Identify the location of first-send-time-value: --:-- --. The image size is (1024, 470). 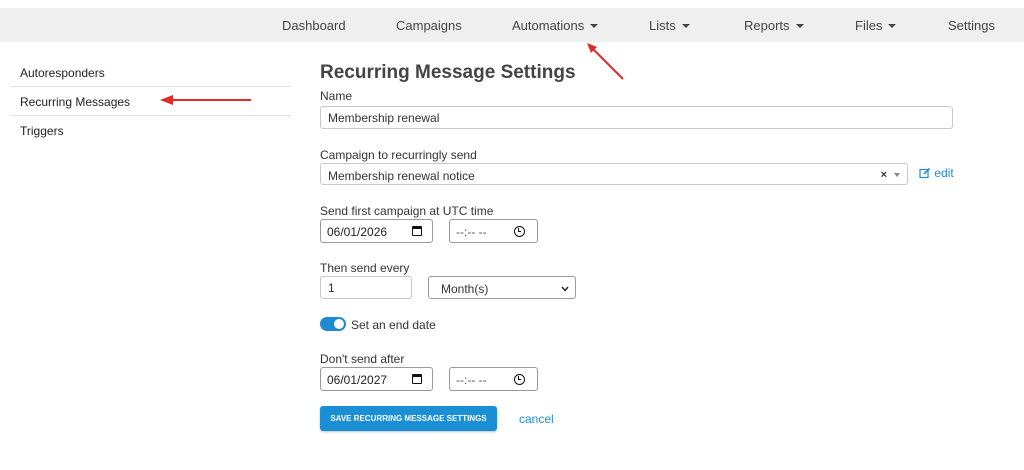
(471, 232).